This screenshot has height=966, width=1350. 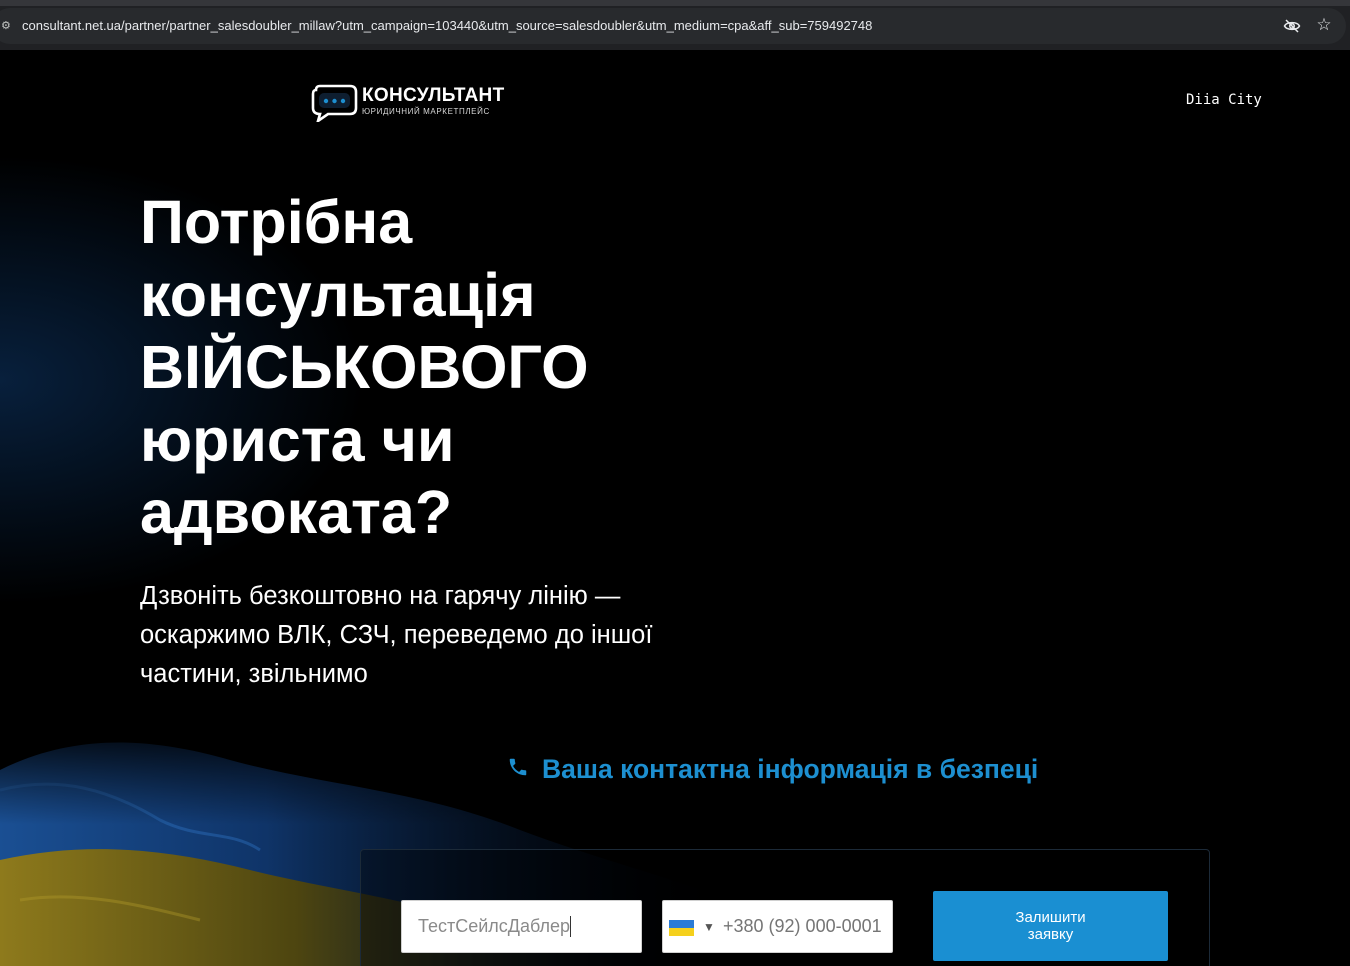 What do you see at coordinates (518, 767) in the screenshot?
I see `phone-icon` at bounding box center [518, 767].